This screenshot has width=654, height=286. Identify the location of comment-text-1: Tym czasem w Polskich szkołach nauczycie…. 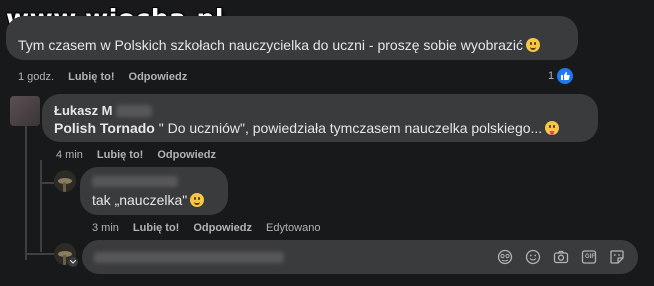
(279, 45).